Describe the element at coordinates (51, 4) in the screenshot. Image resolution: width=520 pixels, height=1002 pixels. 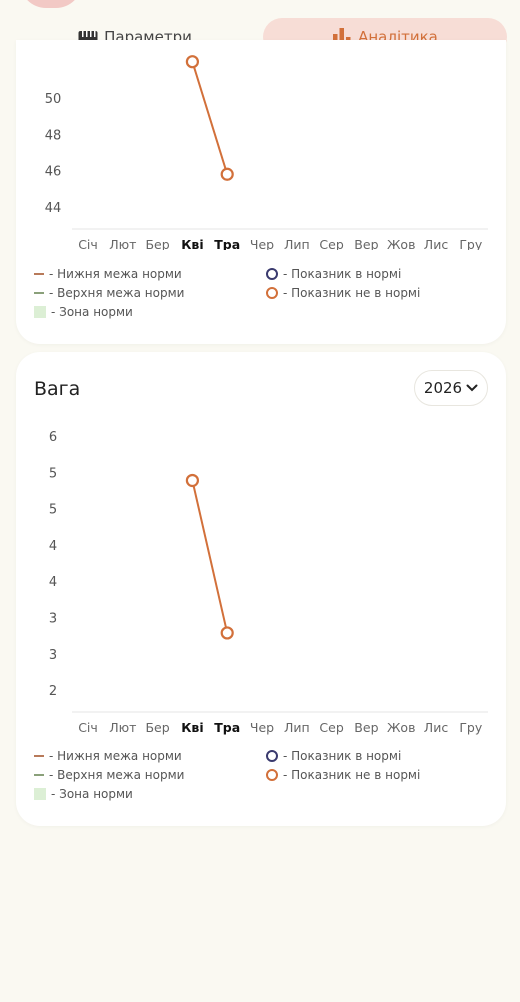
I see `decorative-blob` at that location.